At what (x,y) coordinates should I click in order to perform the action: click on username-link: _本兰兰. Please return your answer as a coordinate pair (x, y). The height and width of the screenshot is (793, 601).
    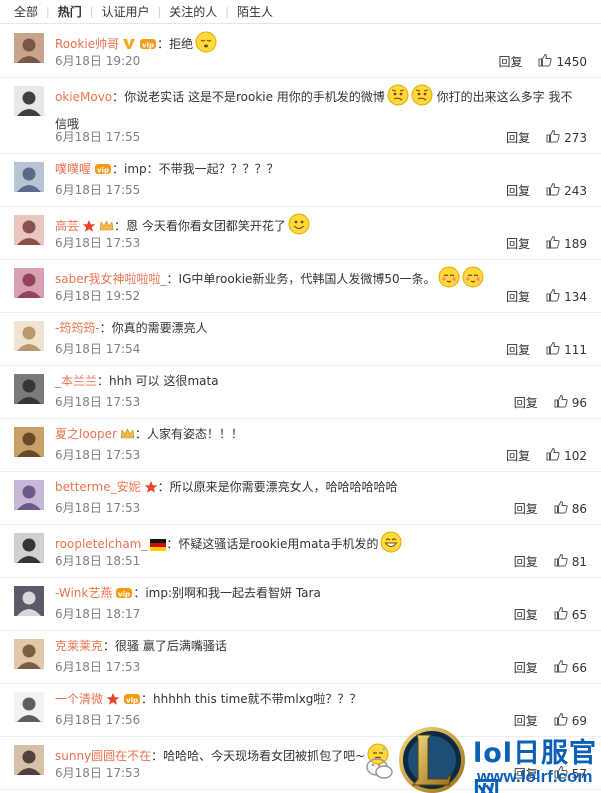
    Looking at the image, I should click on (76, 381).